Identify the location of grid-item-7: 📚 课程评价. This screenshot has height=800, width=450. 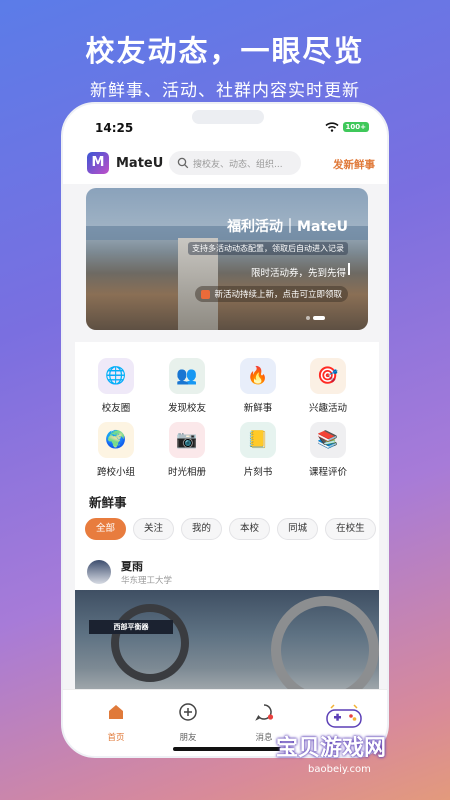
(328, 450).